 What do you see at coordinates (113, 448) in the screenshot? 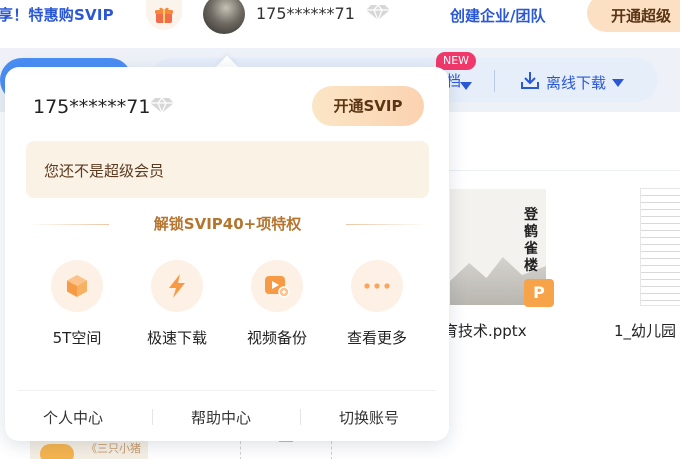
I see `thumbnail-text: 《三只小猪` at bounding box center [113, 448].